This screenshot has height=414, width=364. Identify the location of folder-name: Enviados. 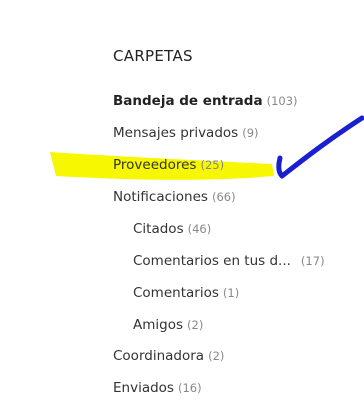
(143, 388).